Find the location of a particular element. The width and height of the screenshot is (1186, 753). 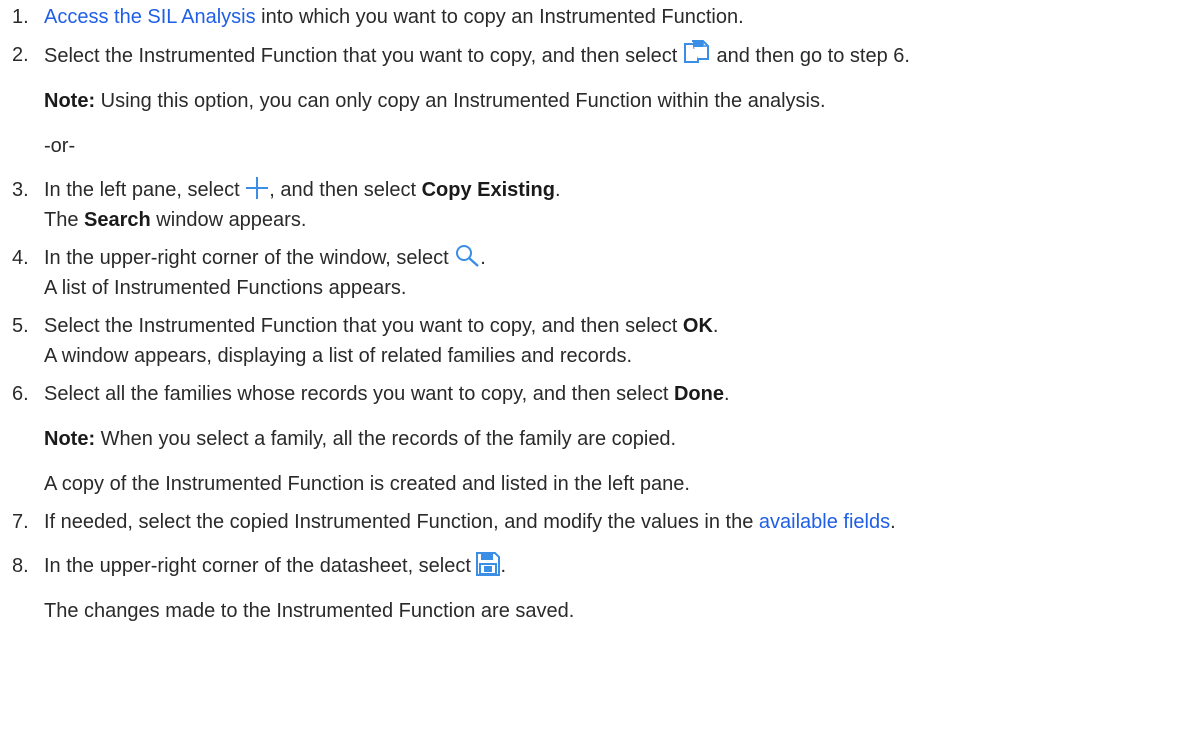

step-text: and then go to step 6. is located at coordinates (810, 56).